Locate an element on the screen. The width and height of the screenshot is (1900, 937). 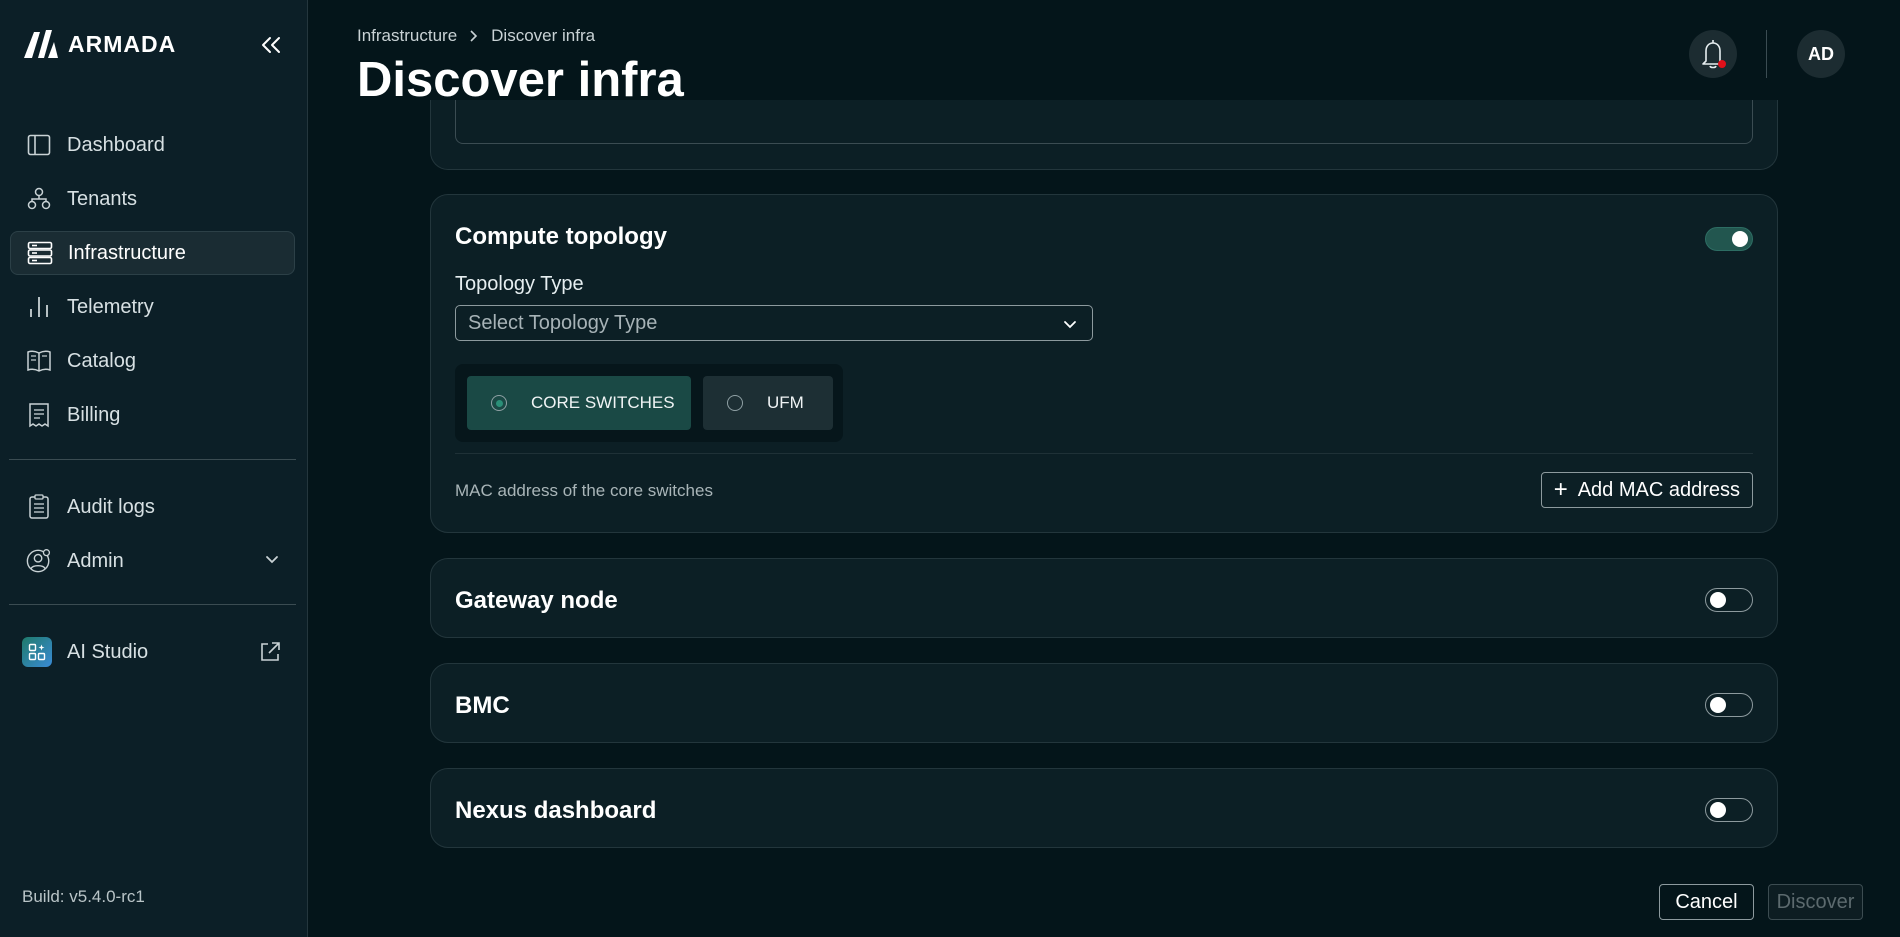
cancel-button: Cancel is located at coordinates (1706, 902).